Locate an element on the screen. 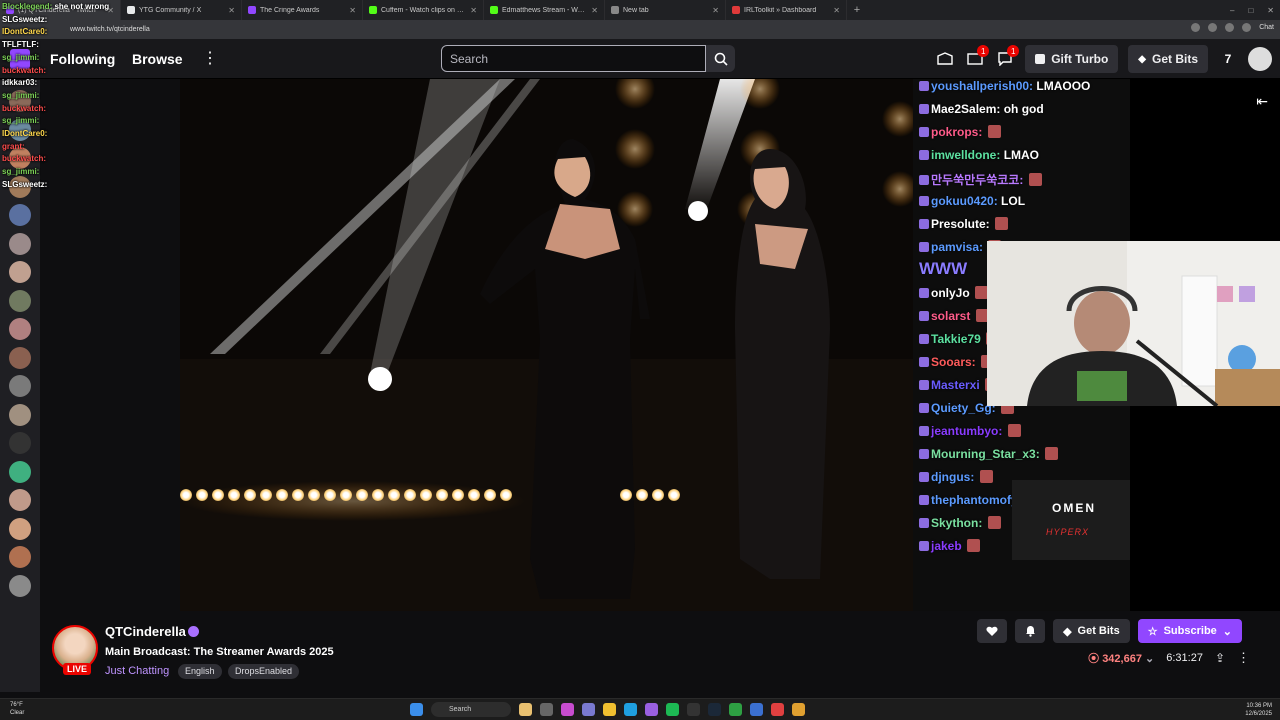  chat-username: Masterxi is located at coordinates (955, 385).